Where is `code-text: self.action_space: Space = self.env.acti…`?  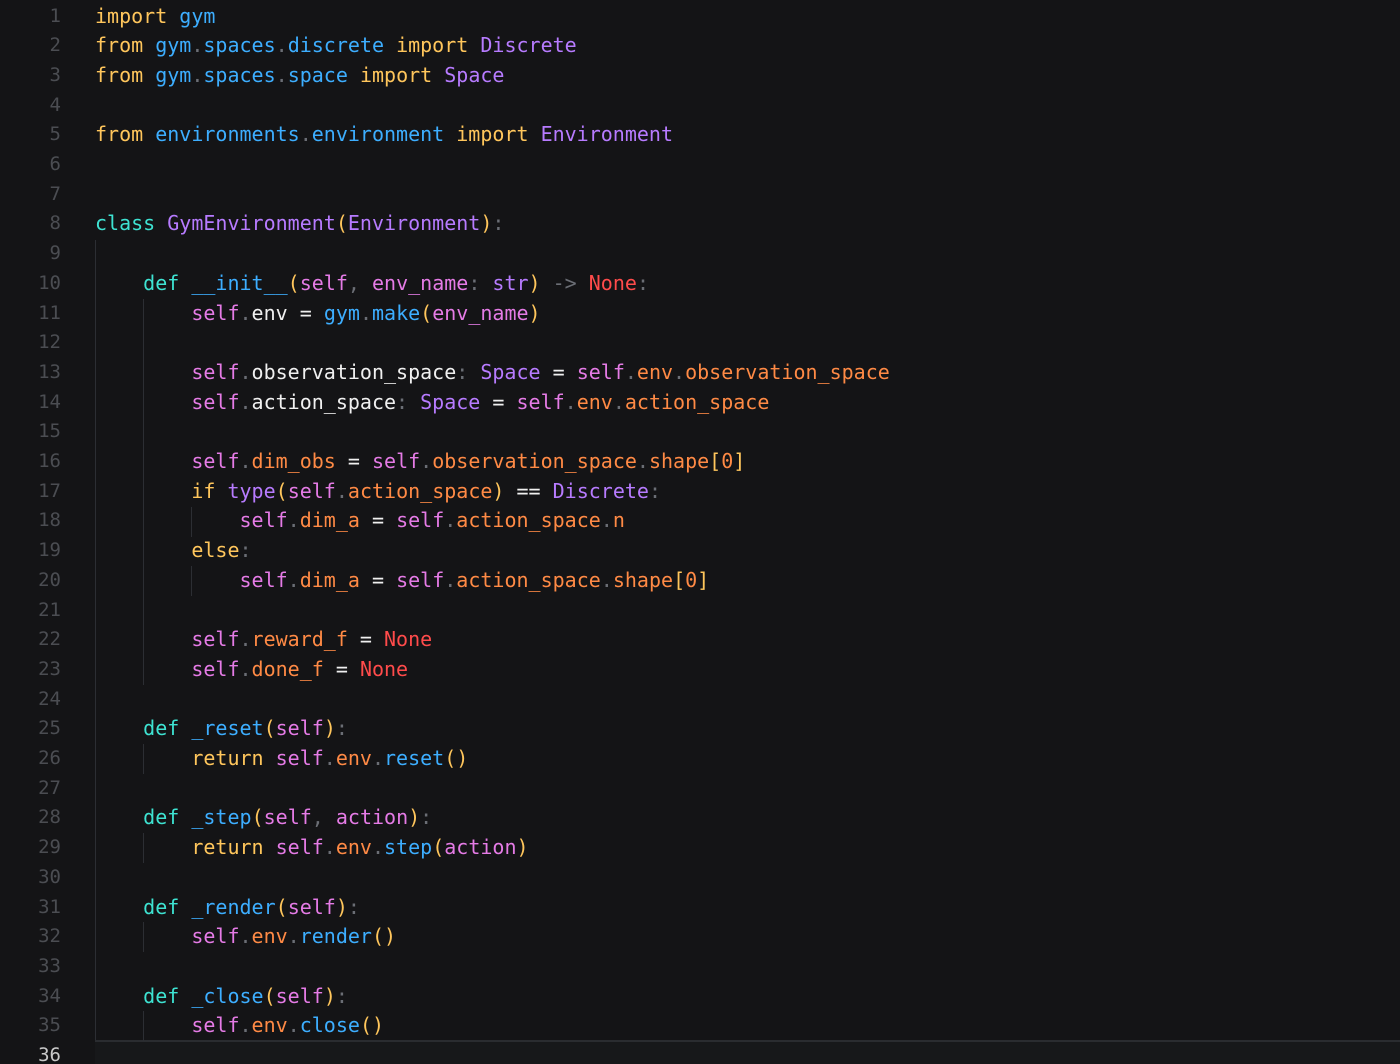
code-text: self.action_space: Space = self.env.acti… is located at coordinates (432, 403).